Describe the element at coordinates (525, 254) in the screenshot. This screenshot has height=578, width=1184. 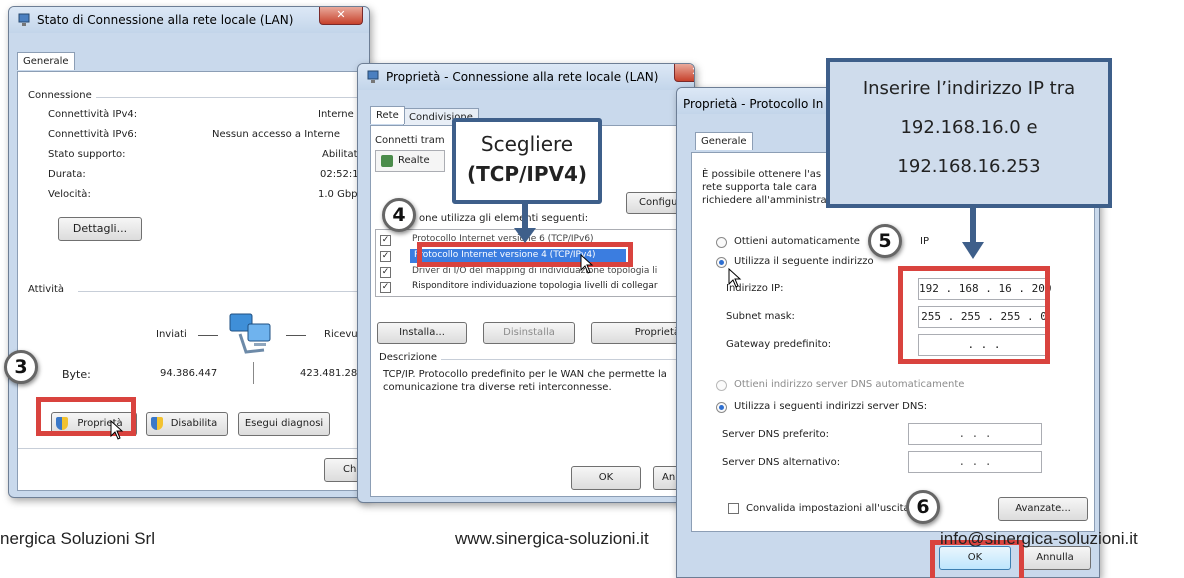
I see `highlight-ipv4-item` at that location.